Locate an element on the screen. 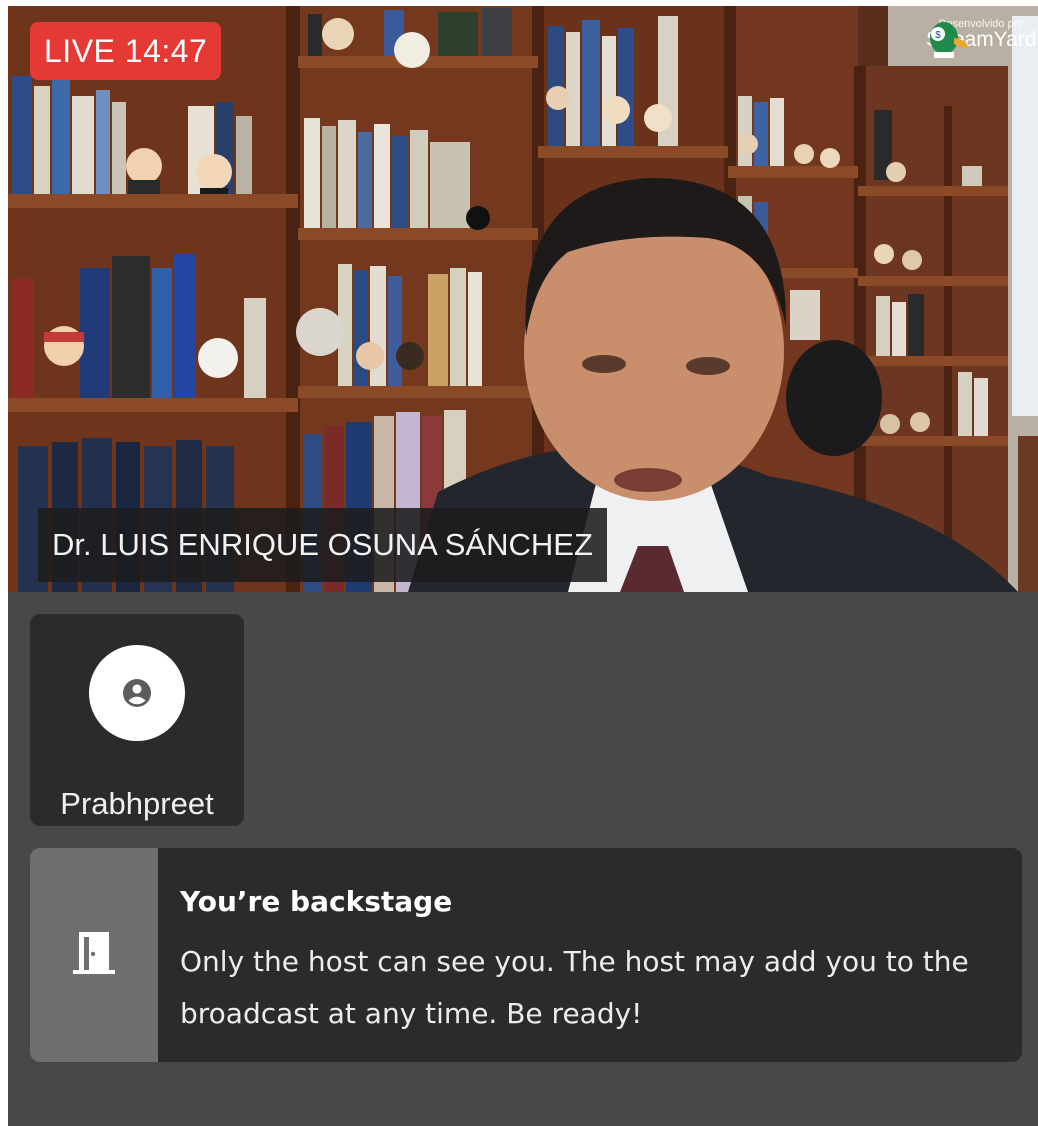 Image resolution: width=1038 pixels, height=1126 pixels. speaker-name-tag: Dr. LUIS ENRIQUE OSUNA SÁNCHEZ is located at coordinates (322, 545).